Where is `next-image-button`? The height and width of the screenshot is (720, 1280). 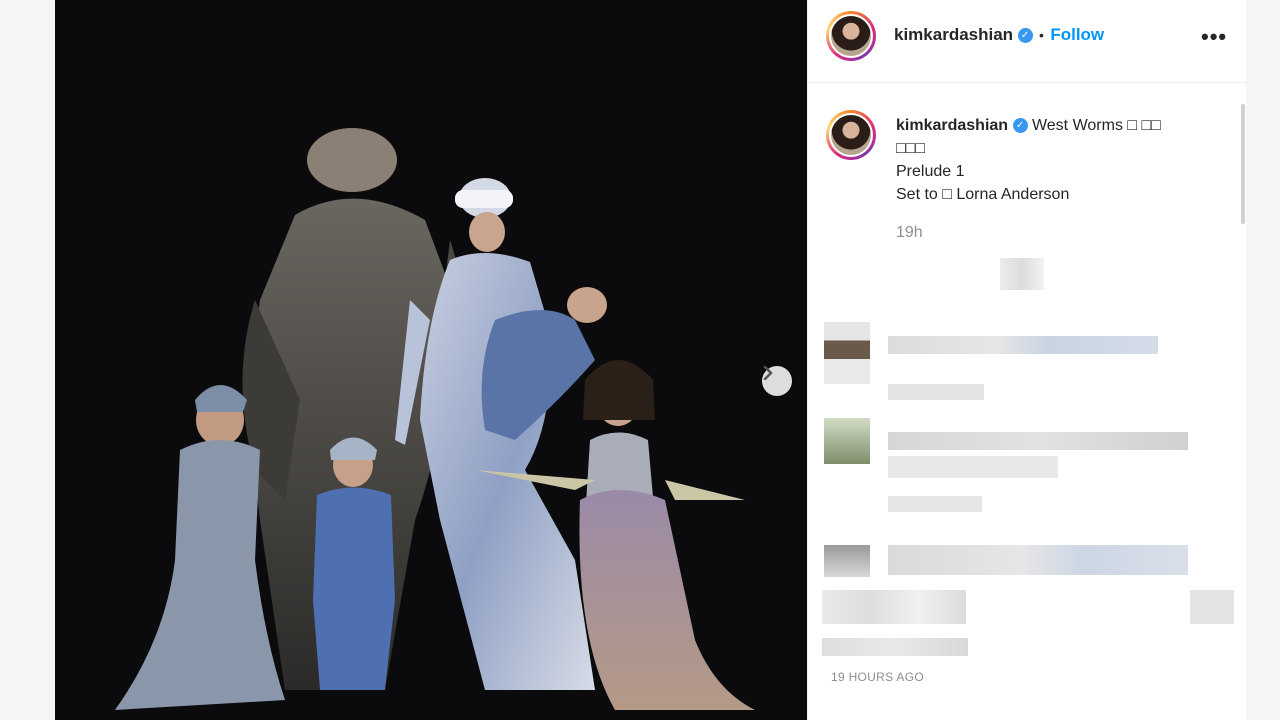
next-image-button is located at coordinates (777, 381).